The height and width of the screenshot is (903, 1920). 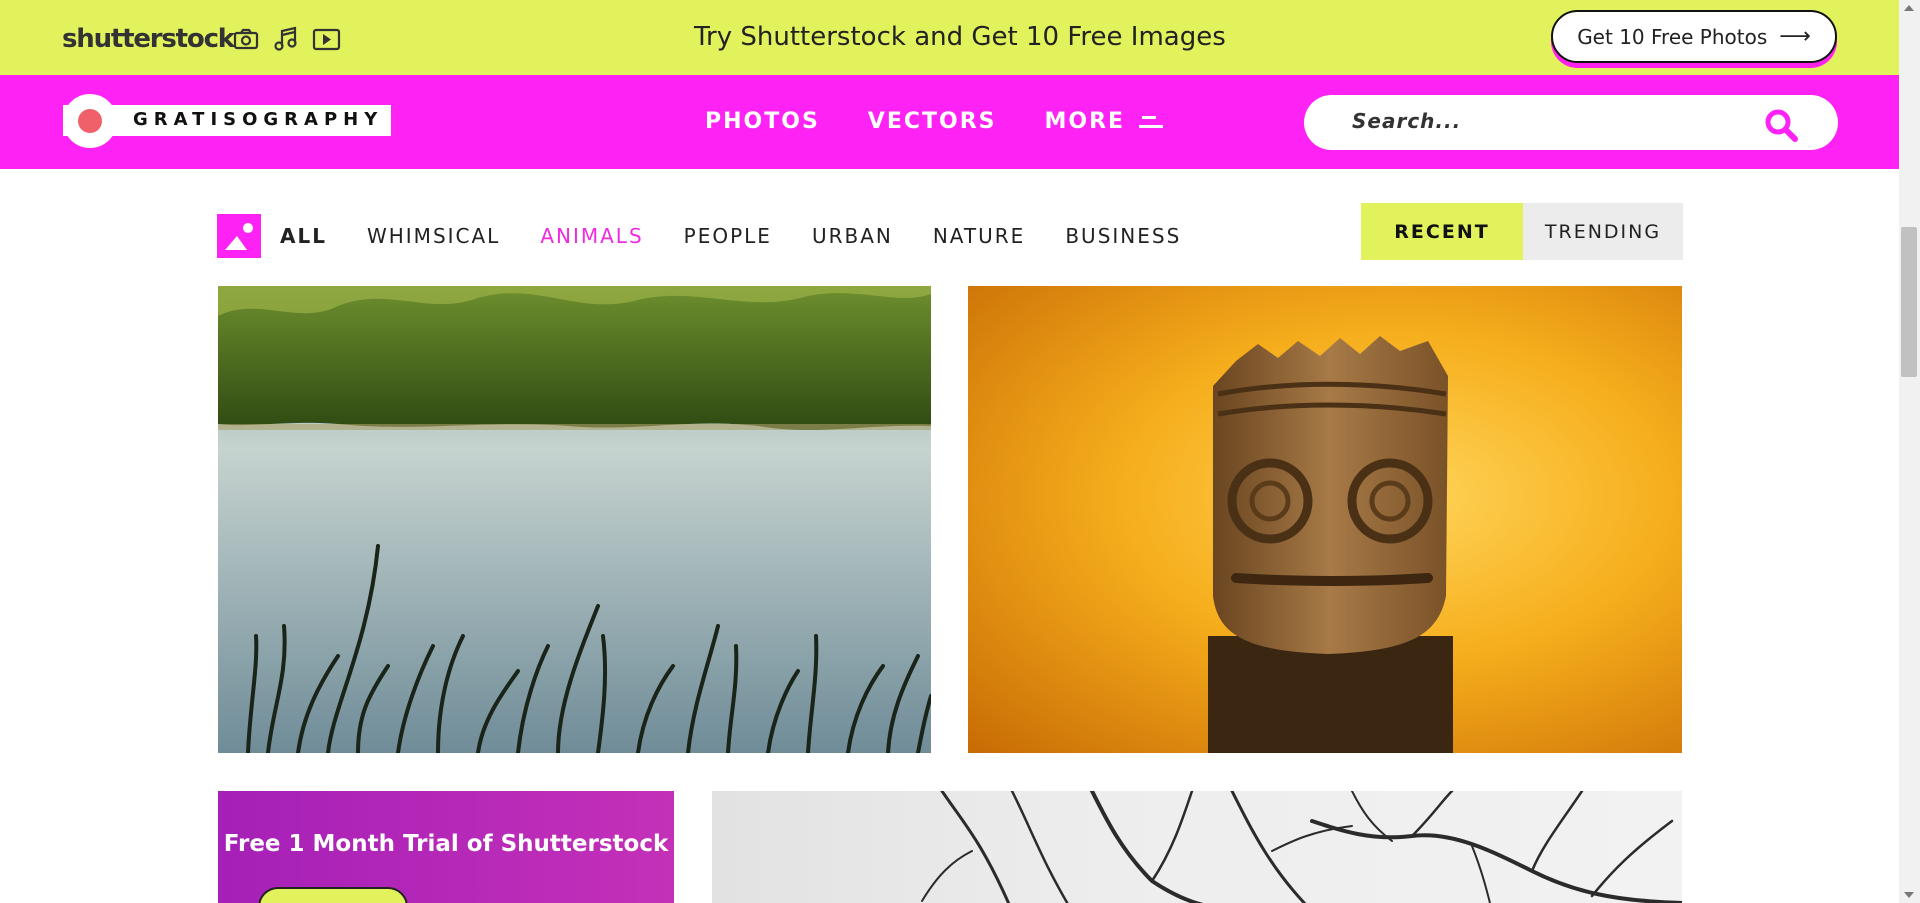 What do you see at coordinates (1672, 36) in the screenshot?
I see `get-free-photos-label: Get 10 Free Photos` at bounding box center [1672, 36].